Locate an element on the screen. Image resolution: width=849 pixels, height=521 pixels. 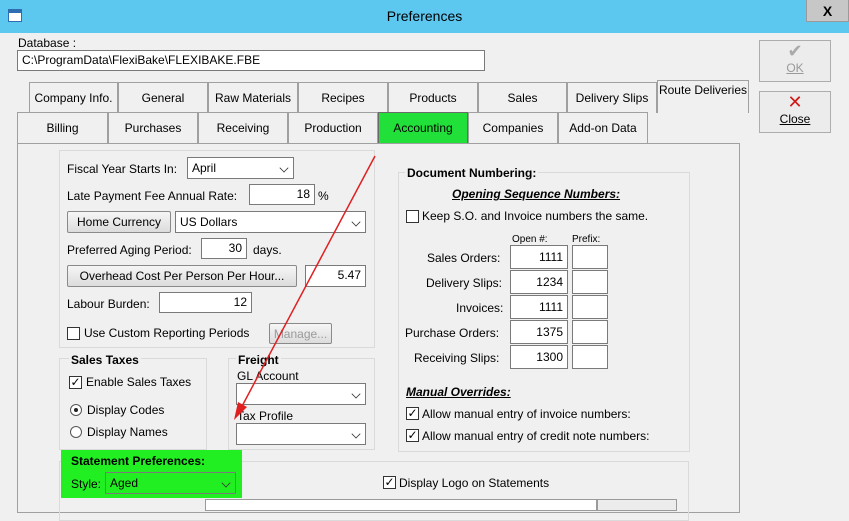
annotation-arrowhead is located at coordinates (240, 411).